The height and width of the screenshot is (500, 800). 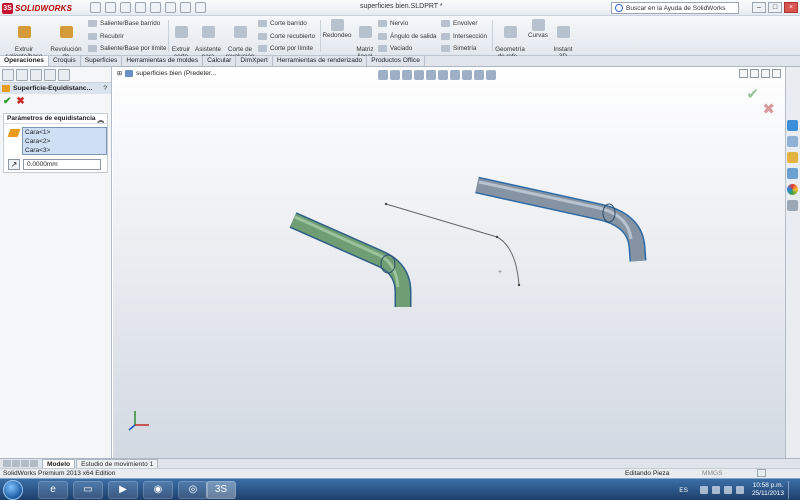 What do you see at coordinates (395, 75) in the screenshot?
I see `zoom-area-icon` at bounding box center [395, 75].